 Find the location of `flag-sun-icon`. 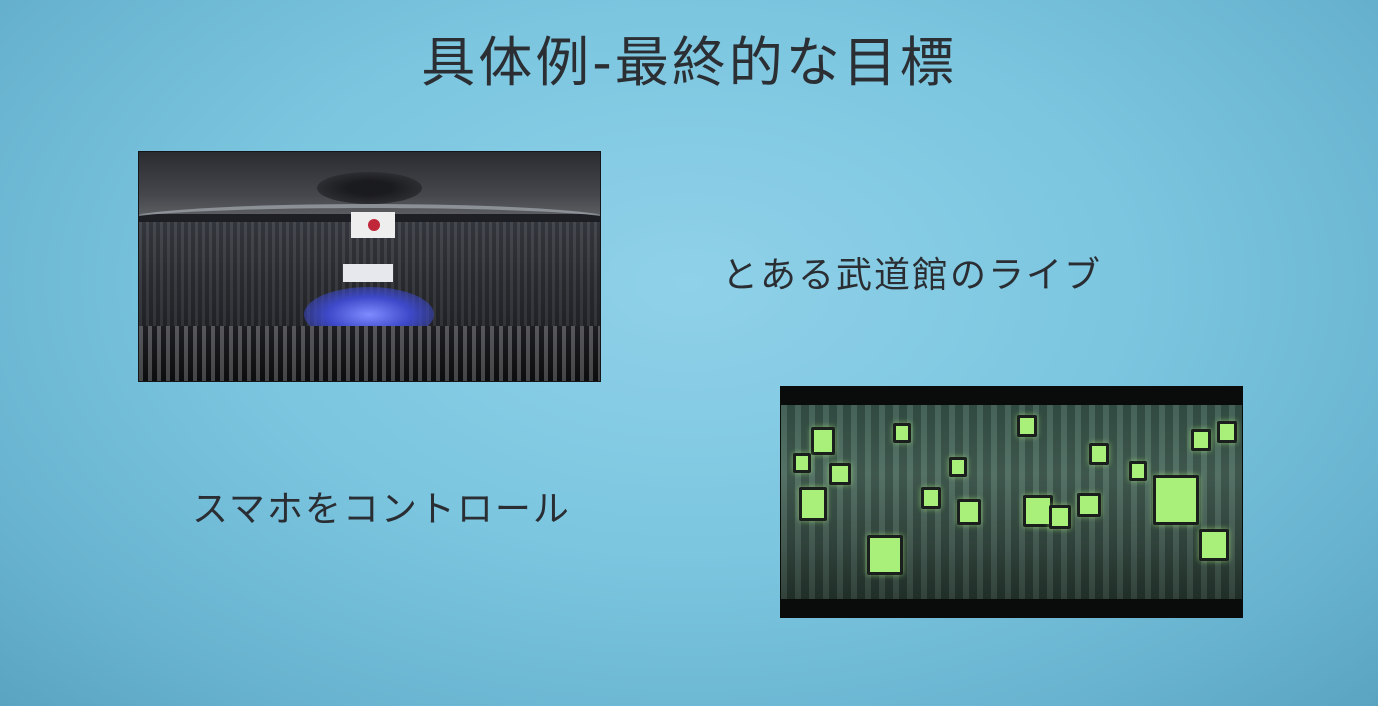

flag-sun-icon is located at coordinates (374, 225).